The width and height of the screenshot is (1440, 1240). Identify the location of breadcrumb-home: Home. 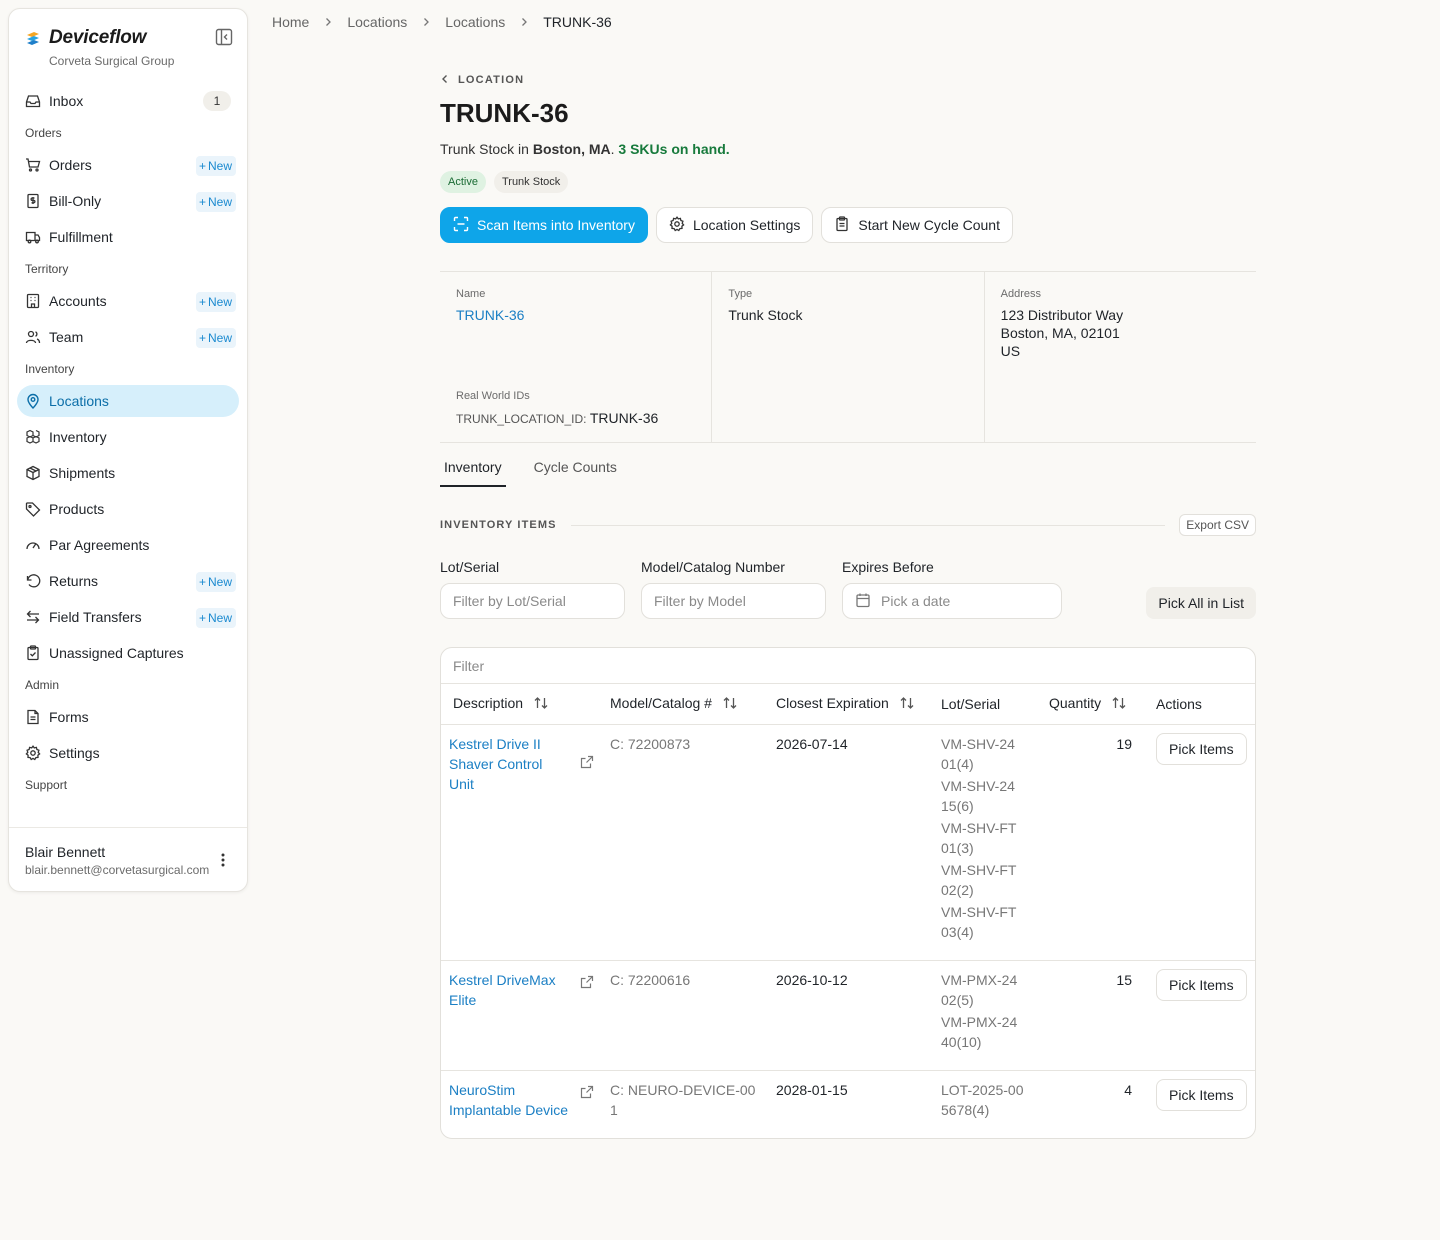
(290, 22).